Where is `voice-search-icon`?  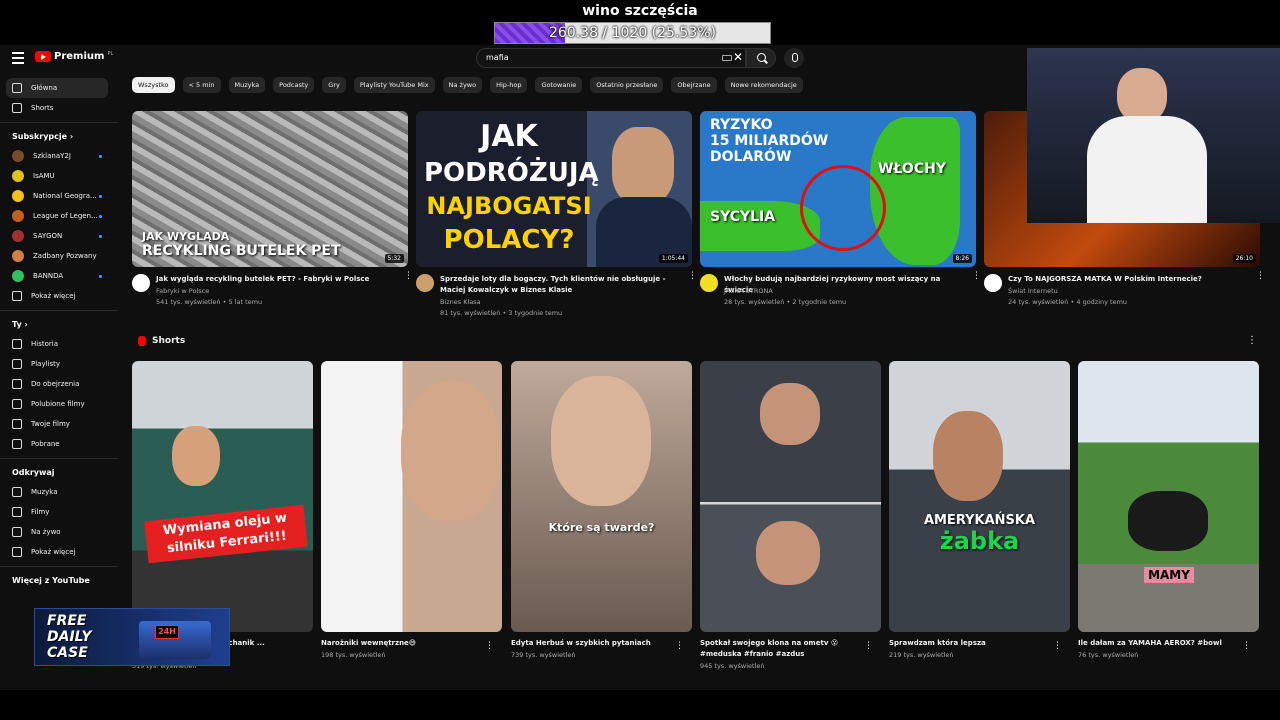
voice-search-icon is located at coordinates (794, 58).